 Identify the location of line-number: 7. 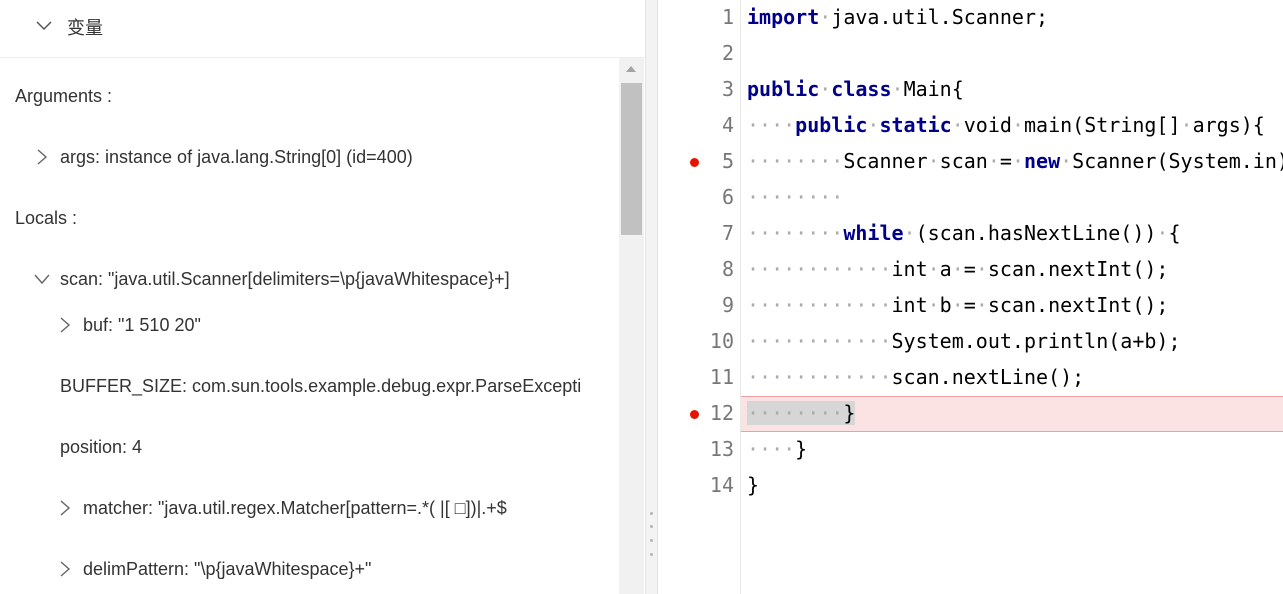
(716, 233).